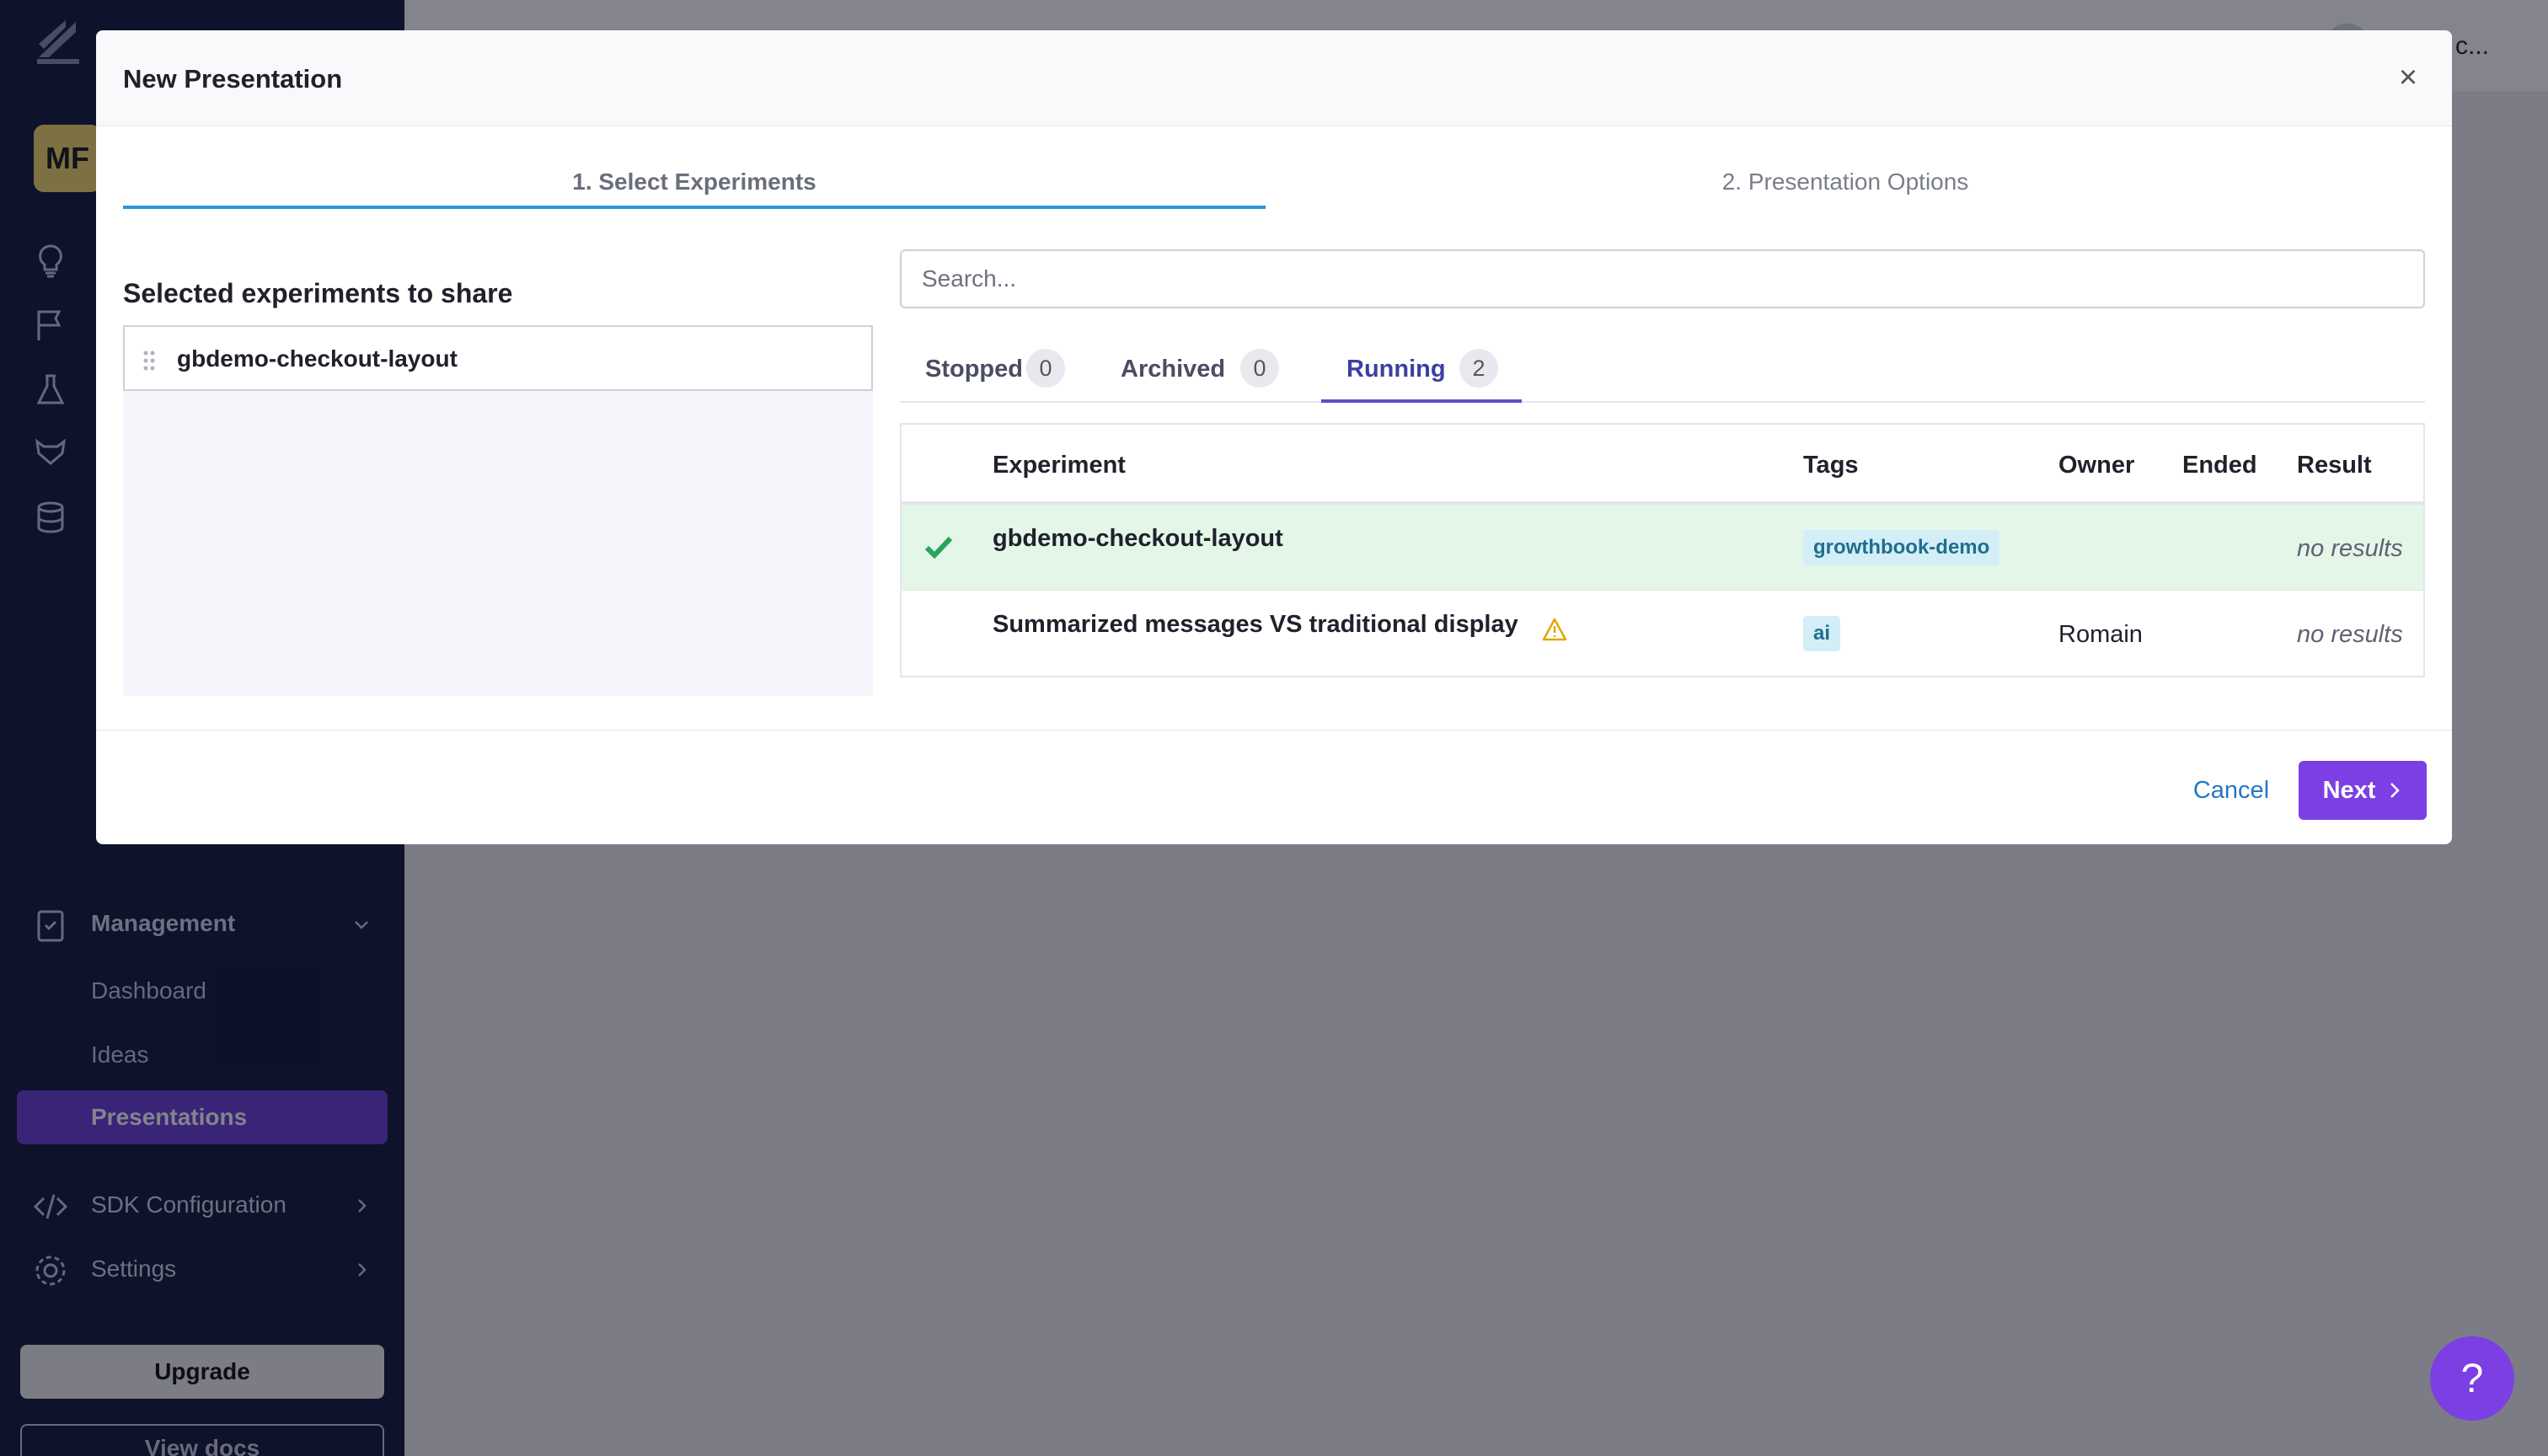 The image size is (2548, 1456). I want to click on tab-archived: Archived 0, so click(1192, 370).